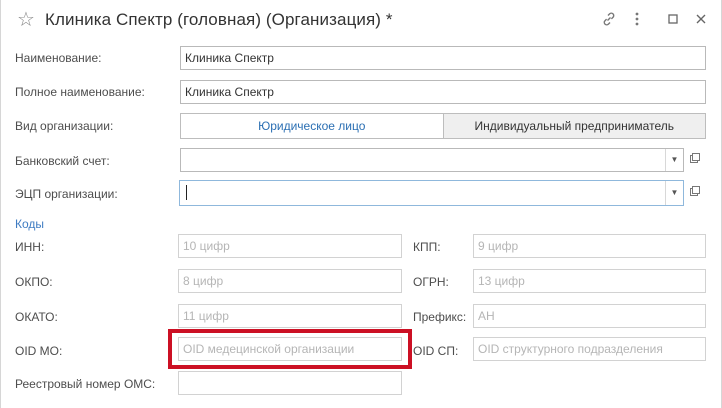 This screenshot has width=722, height=408. Describe the element at coordinates (39, 351) in the screenshot. I see `oid-mo-label: OID МО:` at that location.